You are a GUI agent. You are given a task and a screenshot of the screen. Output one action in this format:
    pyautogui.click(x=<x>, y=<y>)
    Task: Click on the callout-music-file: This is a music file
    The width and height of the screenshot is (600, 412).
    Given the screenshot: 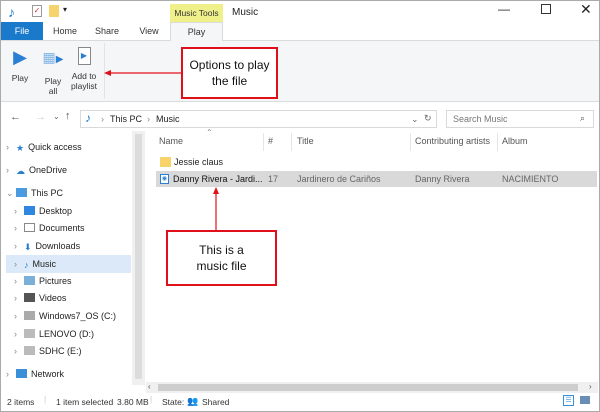 What is the action you would take?
    pyautogui.click(x=221, y=258)
    